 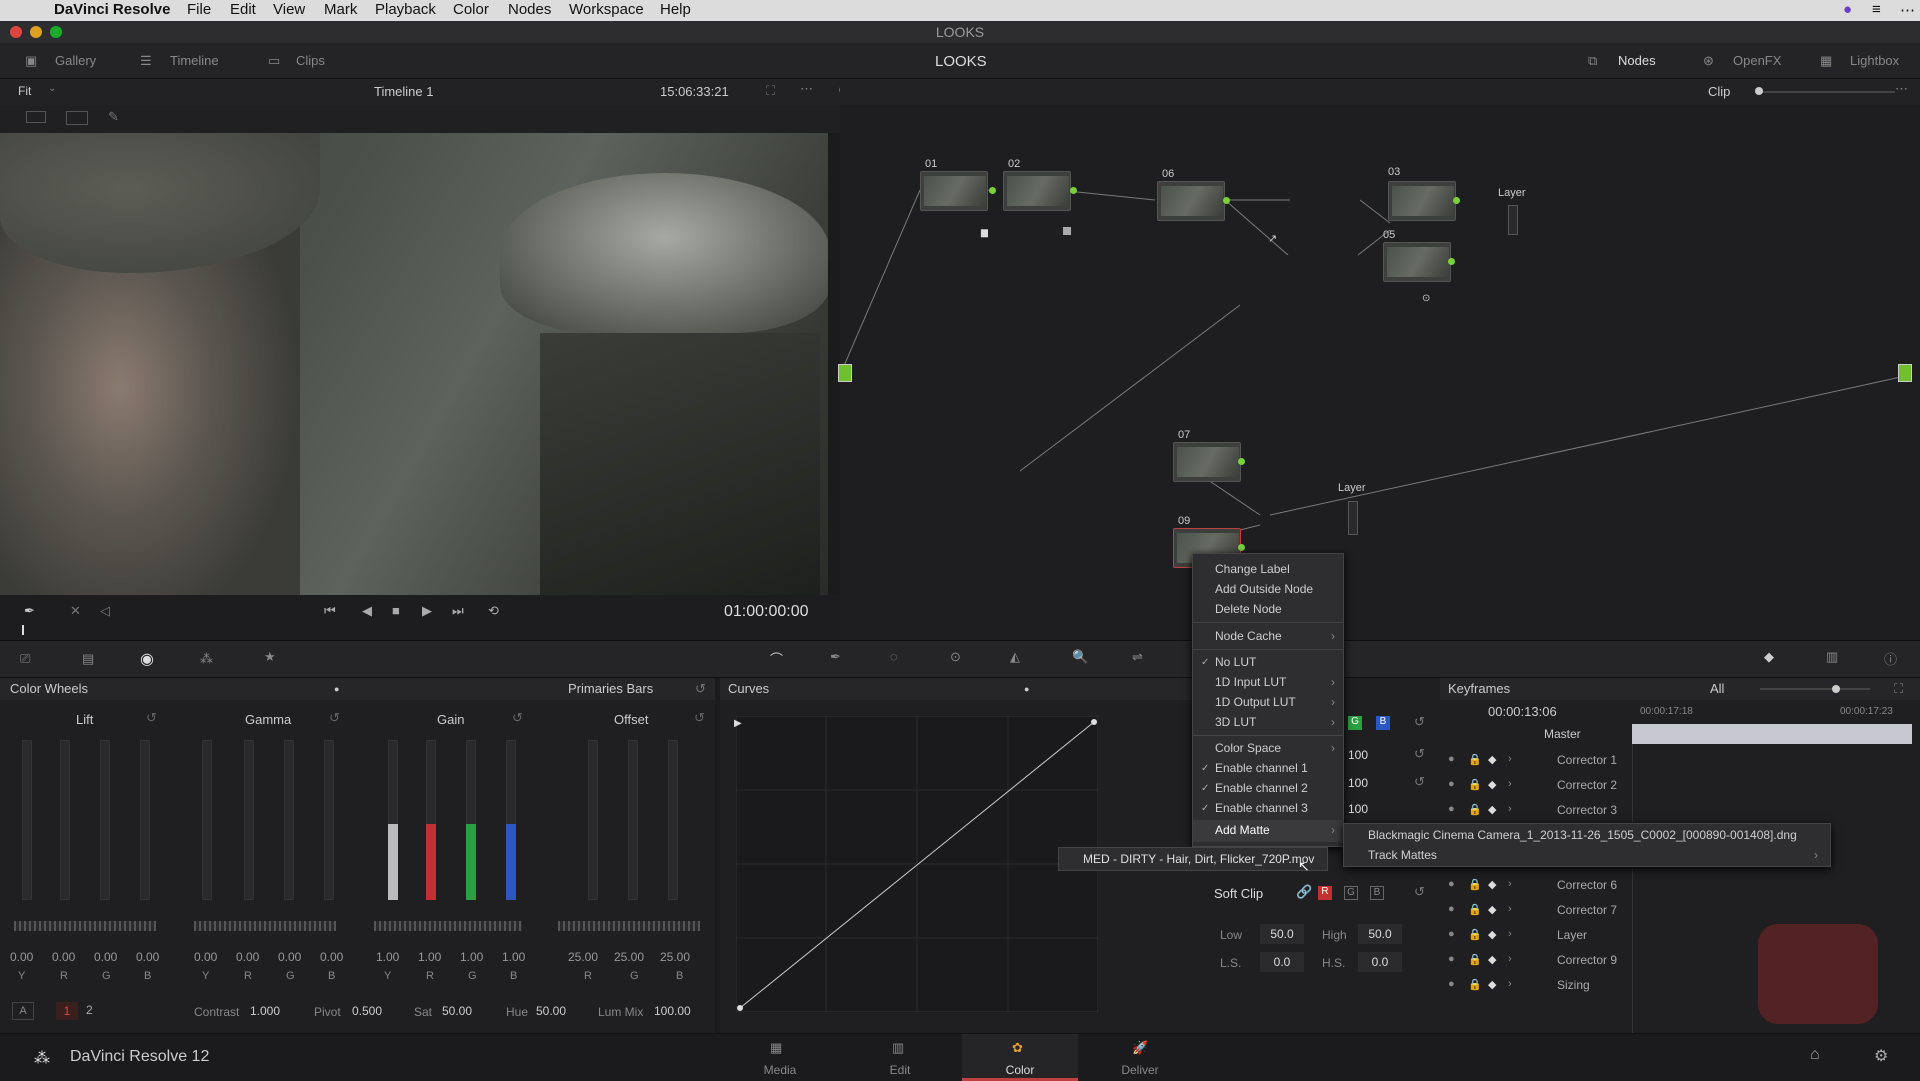 I want to click on split-icon, so click(x=36, y=117).